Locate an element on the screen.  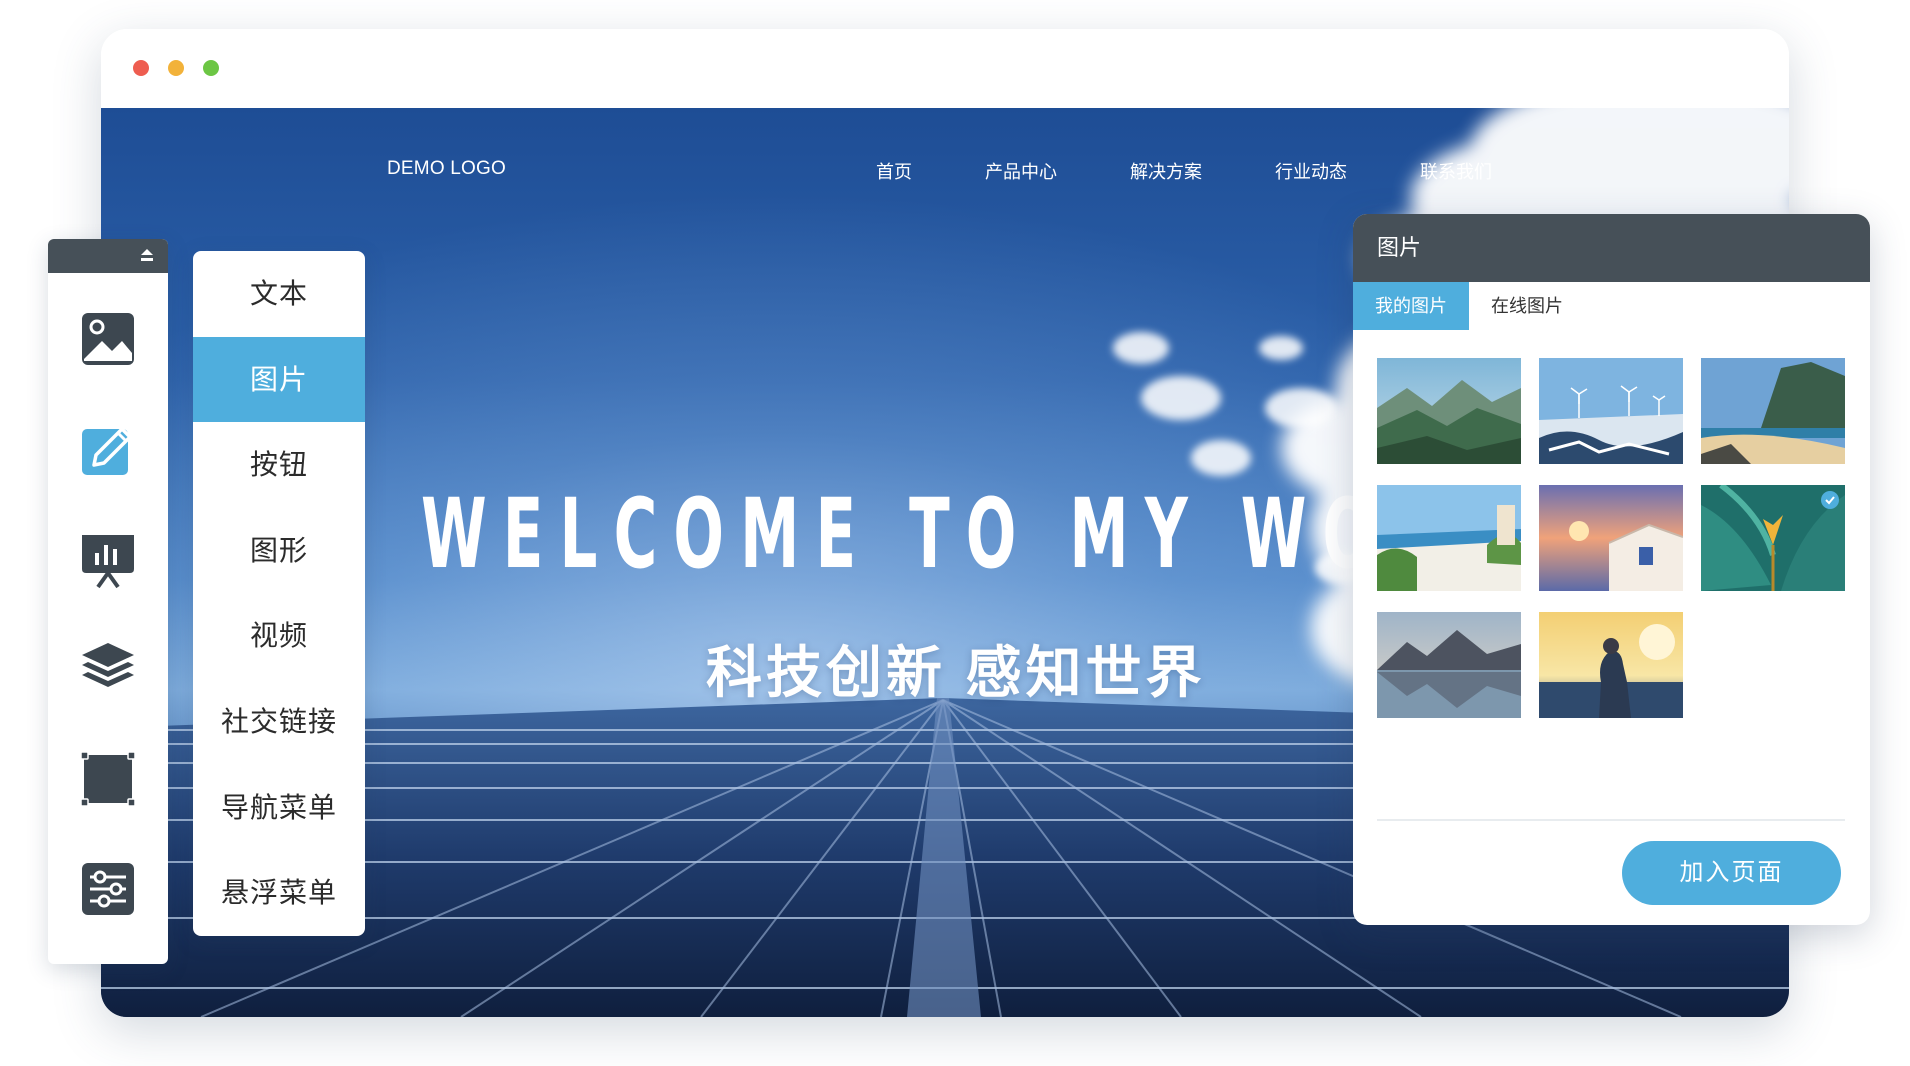
pencil-icon is located at coordinates (108, 449).